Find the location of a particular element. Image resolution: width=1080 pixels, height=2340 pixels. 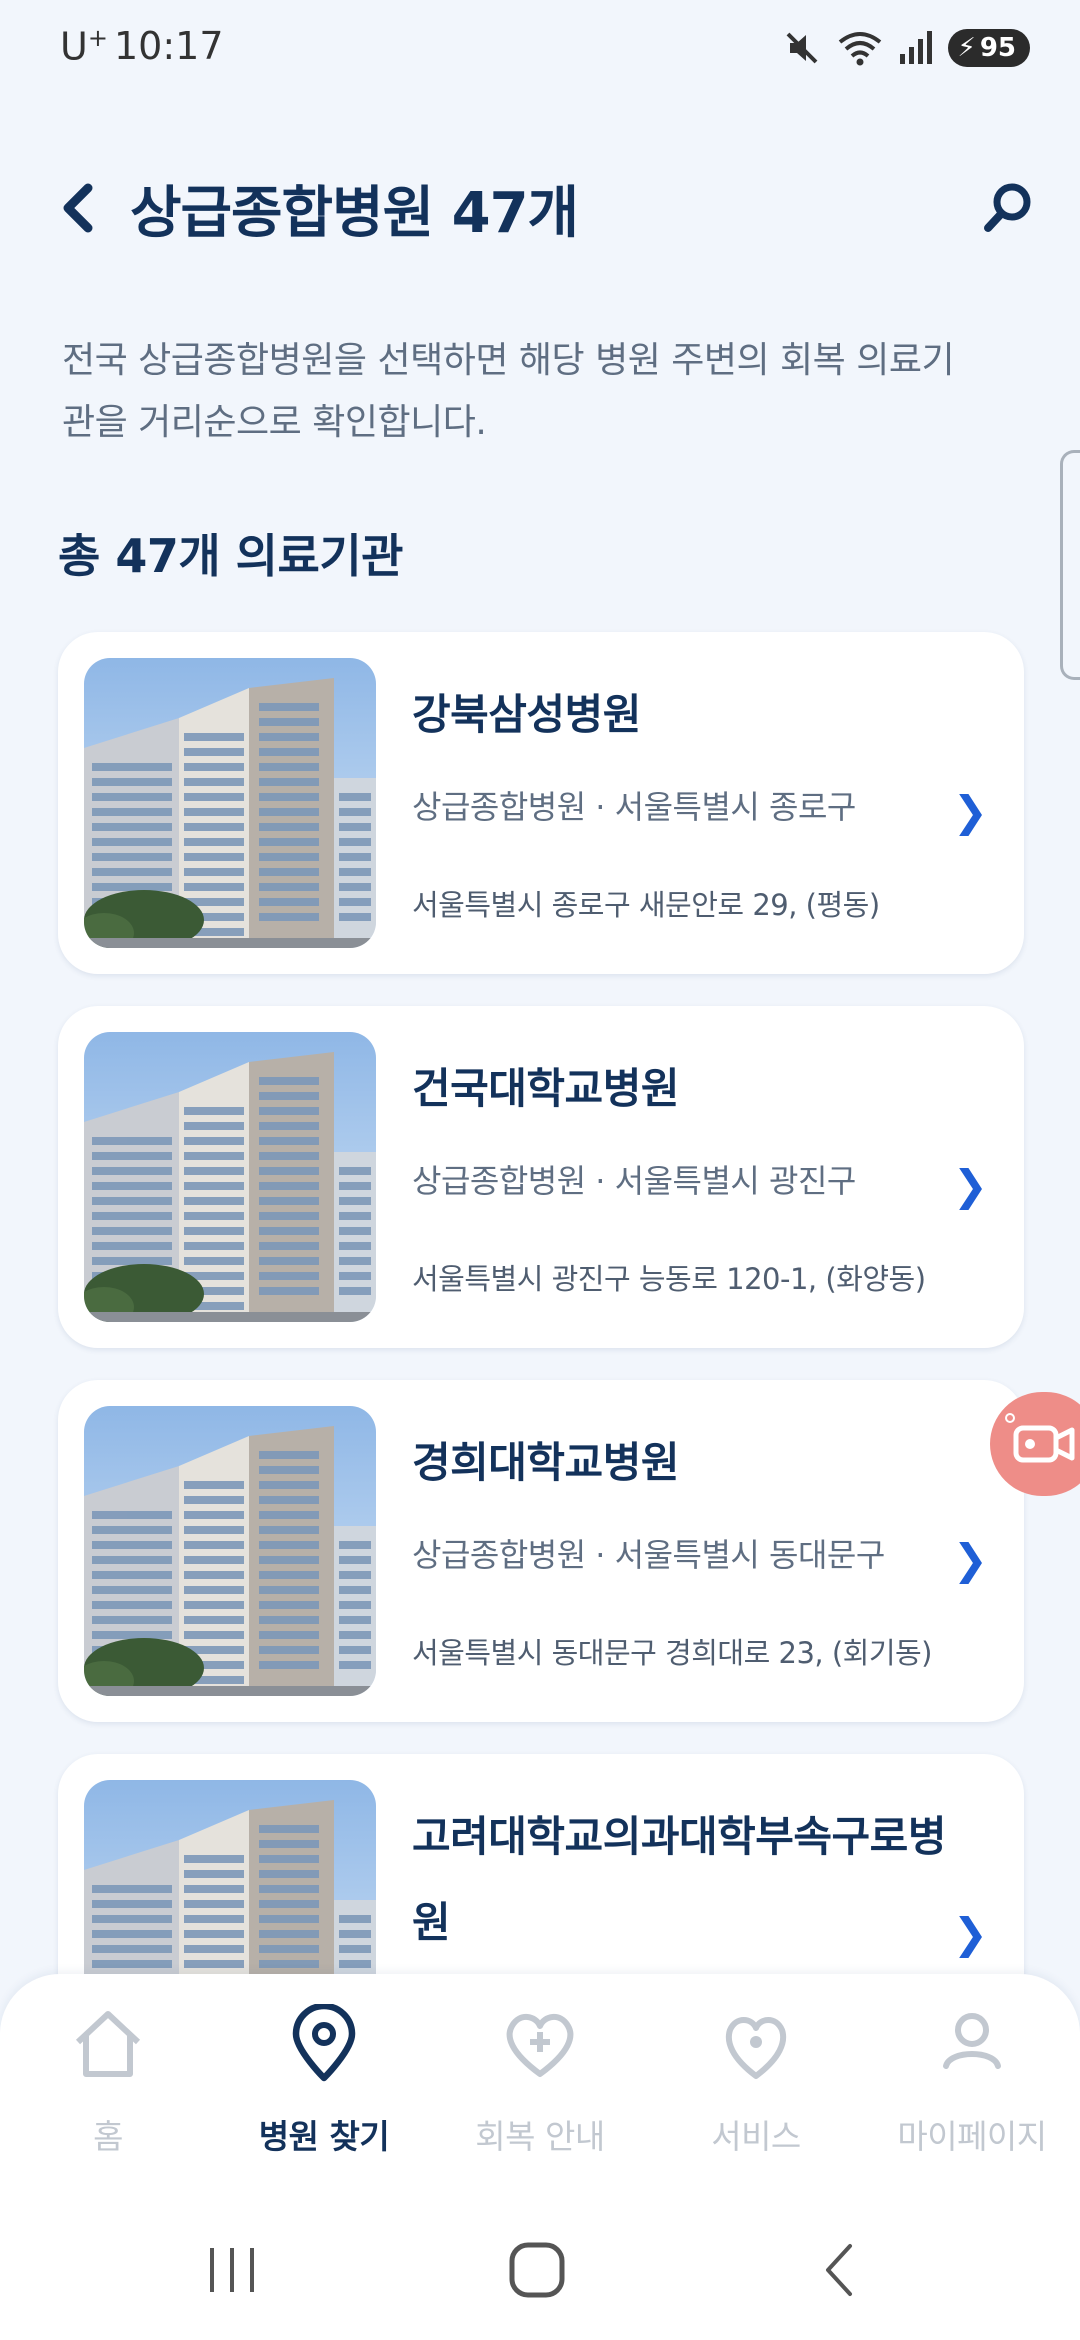

system-navigation-bar is located at coordinates (540, 2270).